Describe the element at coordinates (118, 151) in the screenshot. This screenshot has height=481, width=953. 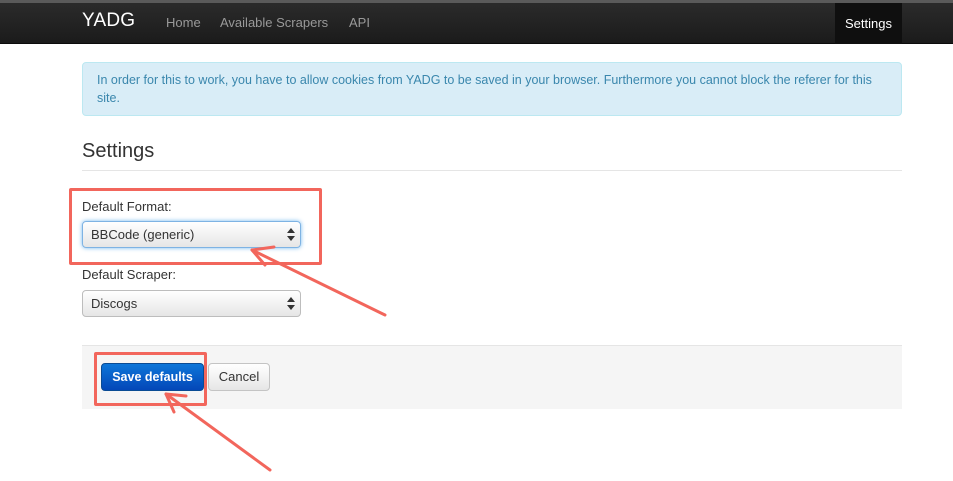
I see `page-title: Settings` at that location.